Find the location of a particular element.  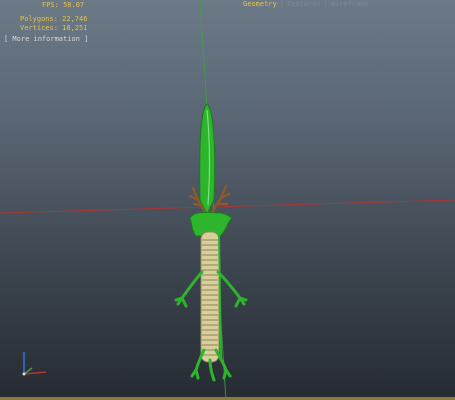

tab-geometry: Geometry is located at coordinates (260, 4).